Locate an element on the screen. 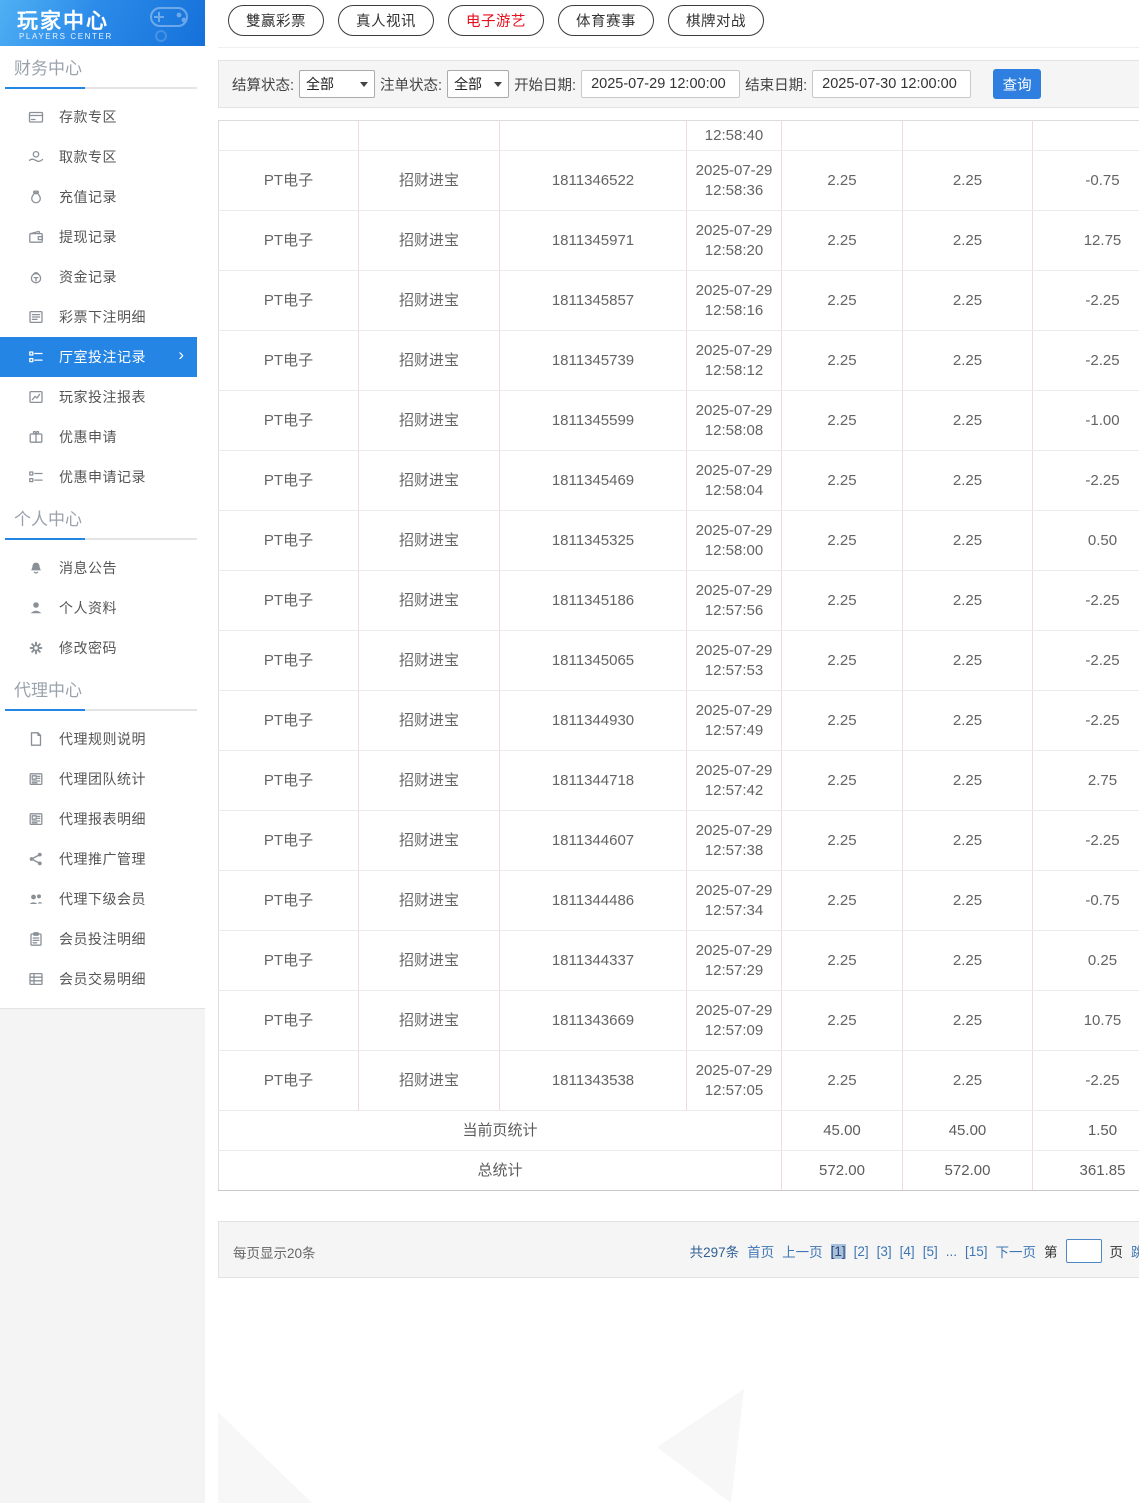 This screenshot has height=1503, width=1139. gamepad-icon is located at coordinates (169, 24).